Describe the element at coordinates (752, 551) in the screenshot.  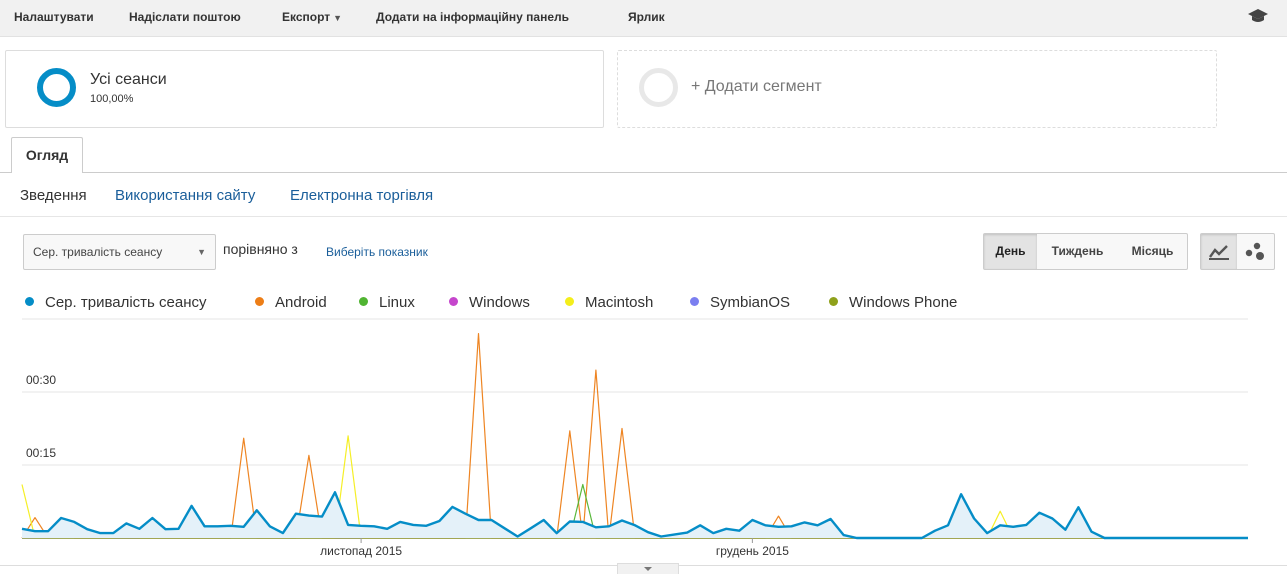
I see `x-tick-label: грудень 2015` at that location.